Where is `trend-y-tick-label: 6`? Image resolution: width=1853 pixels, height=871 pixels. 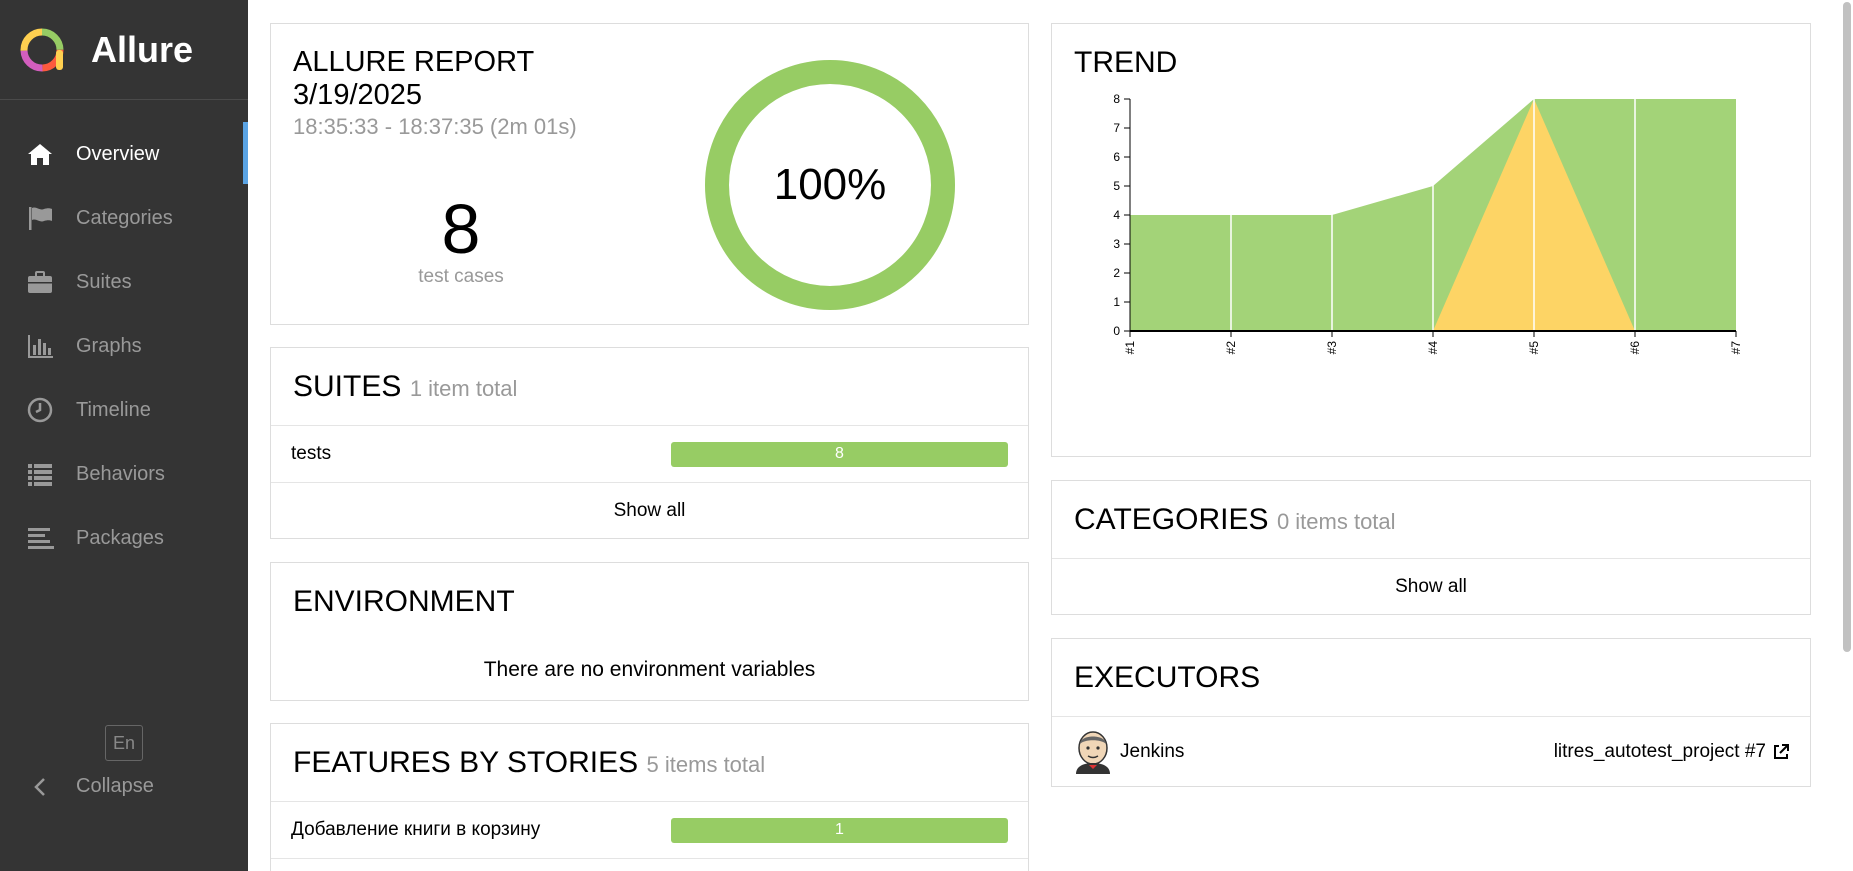 trend-y-tick-label: 6 is located at coordinates (1116, 157).